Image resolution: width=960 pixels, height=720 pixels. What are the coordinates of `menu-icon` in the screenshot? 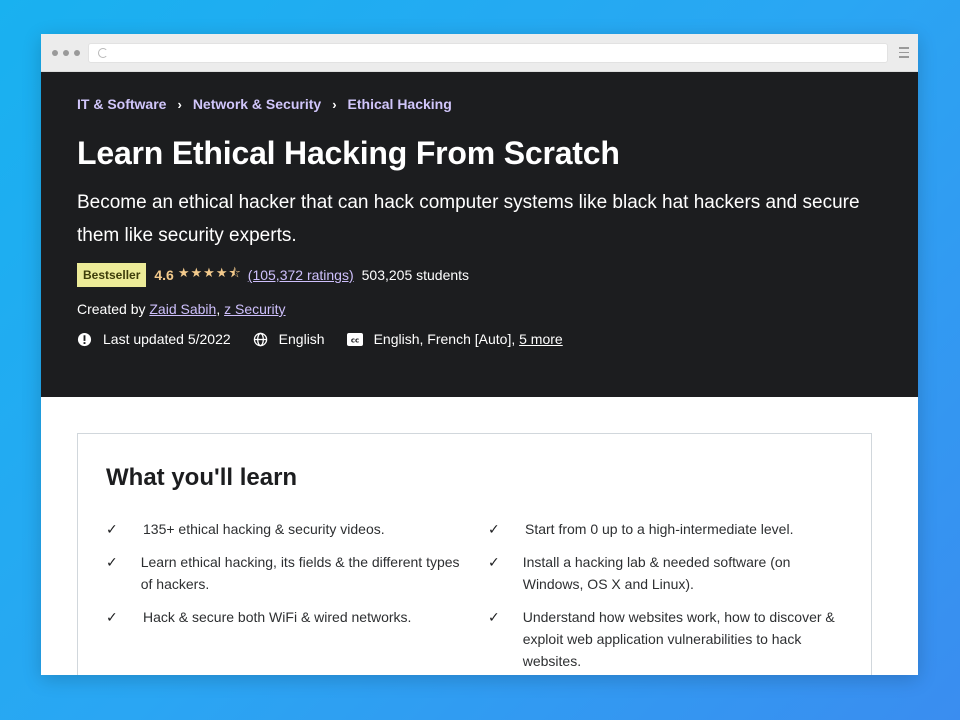 It's located at (904, 54).